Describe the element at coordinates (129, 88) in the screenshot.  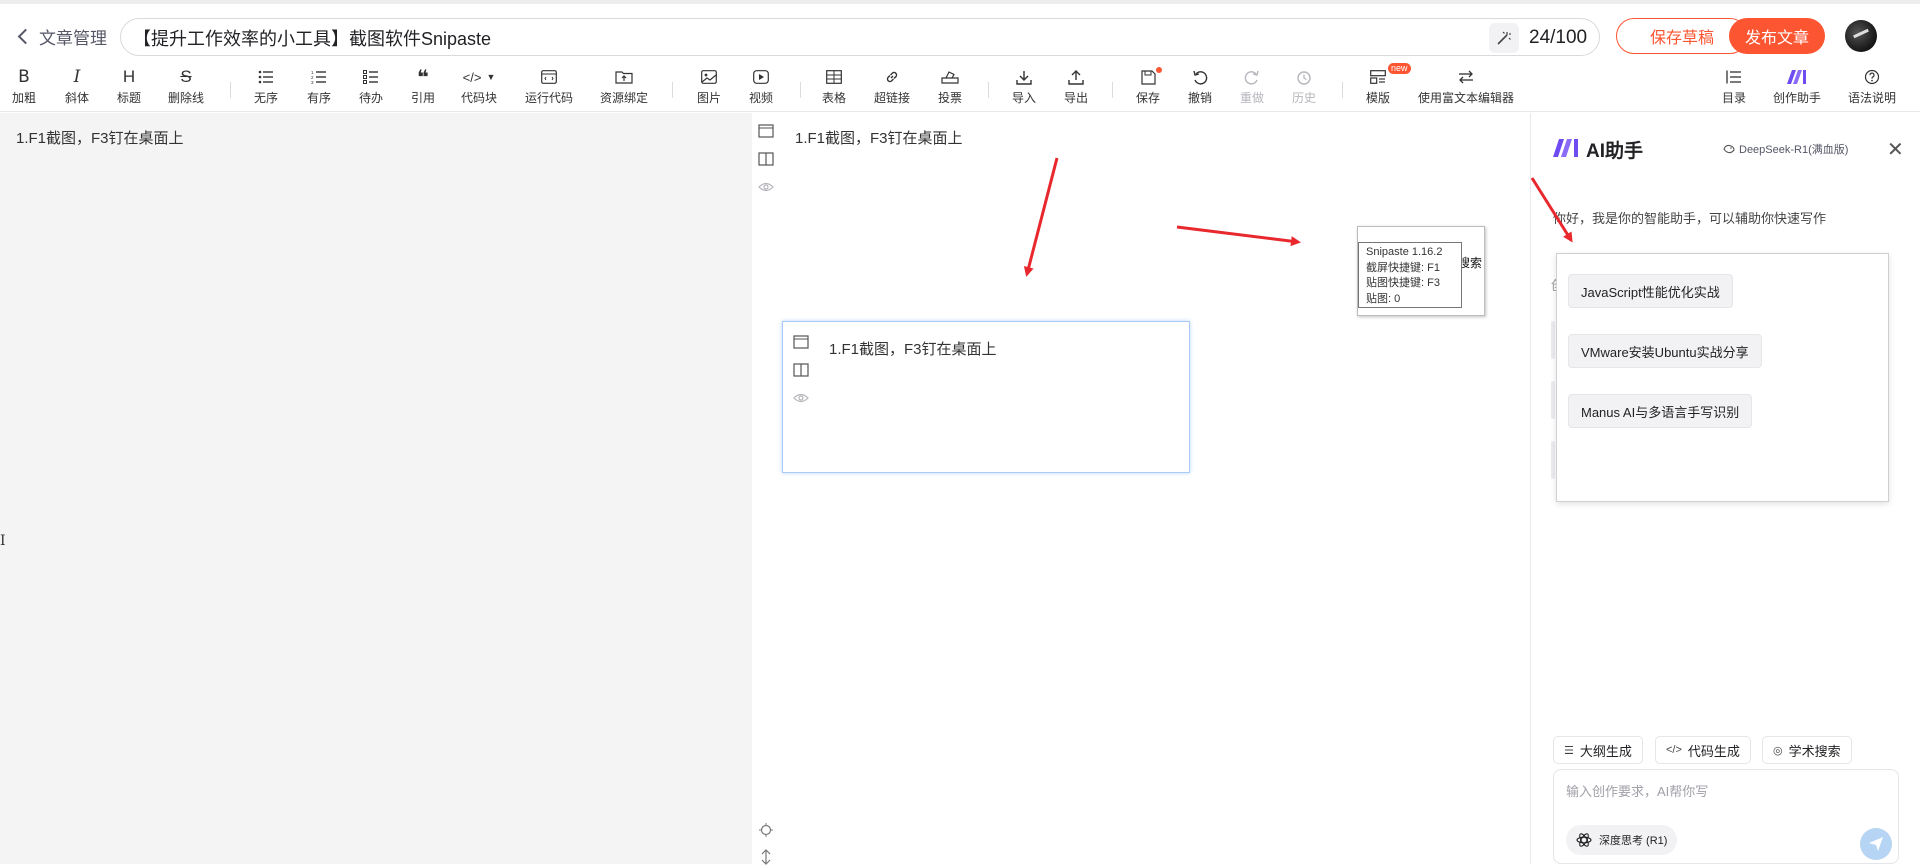
I see `heading-tool: H 标题` at that location.